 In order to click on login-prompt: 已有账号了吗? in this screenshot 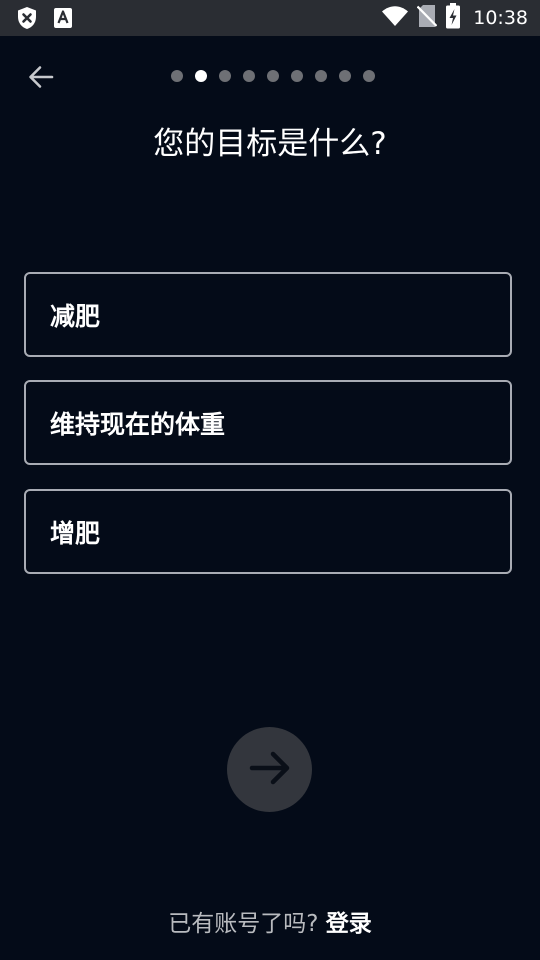, I will do `click(243, 924)`.